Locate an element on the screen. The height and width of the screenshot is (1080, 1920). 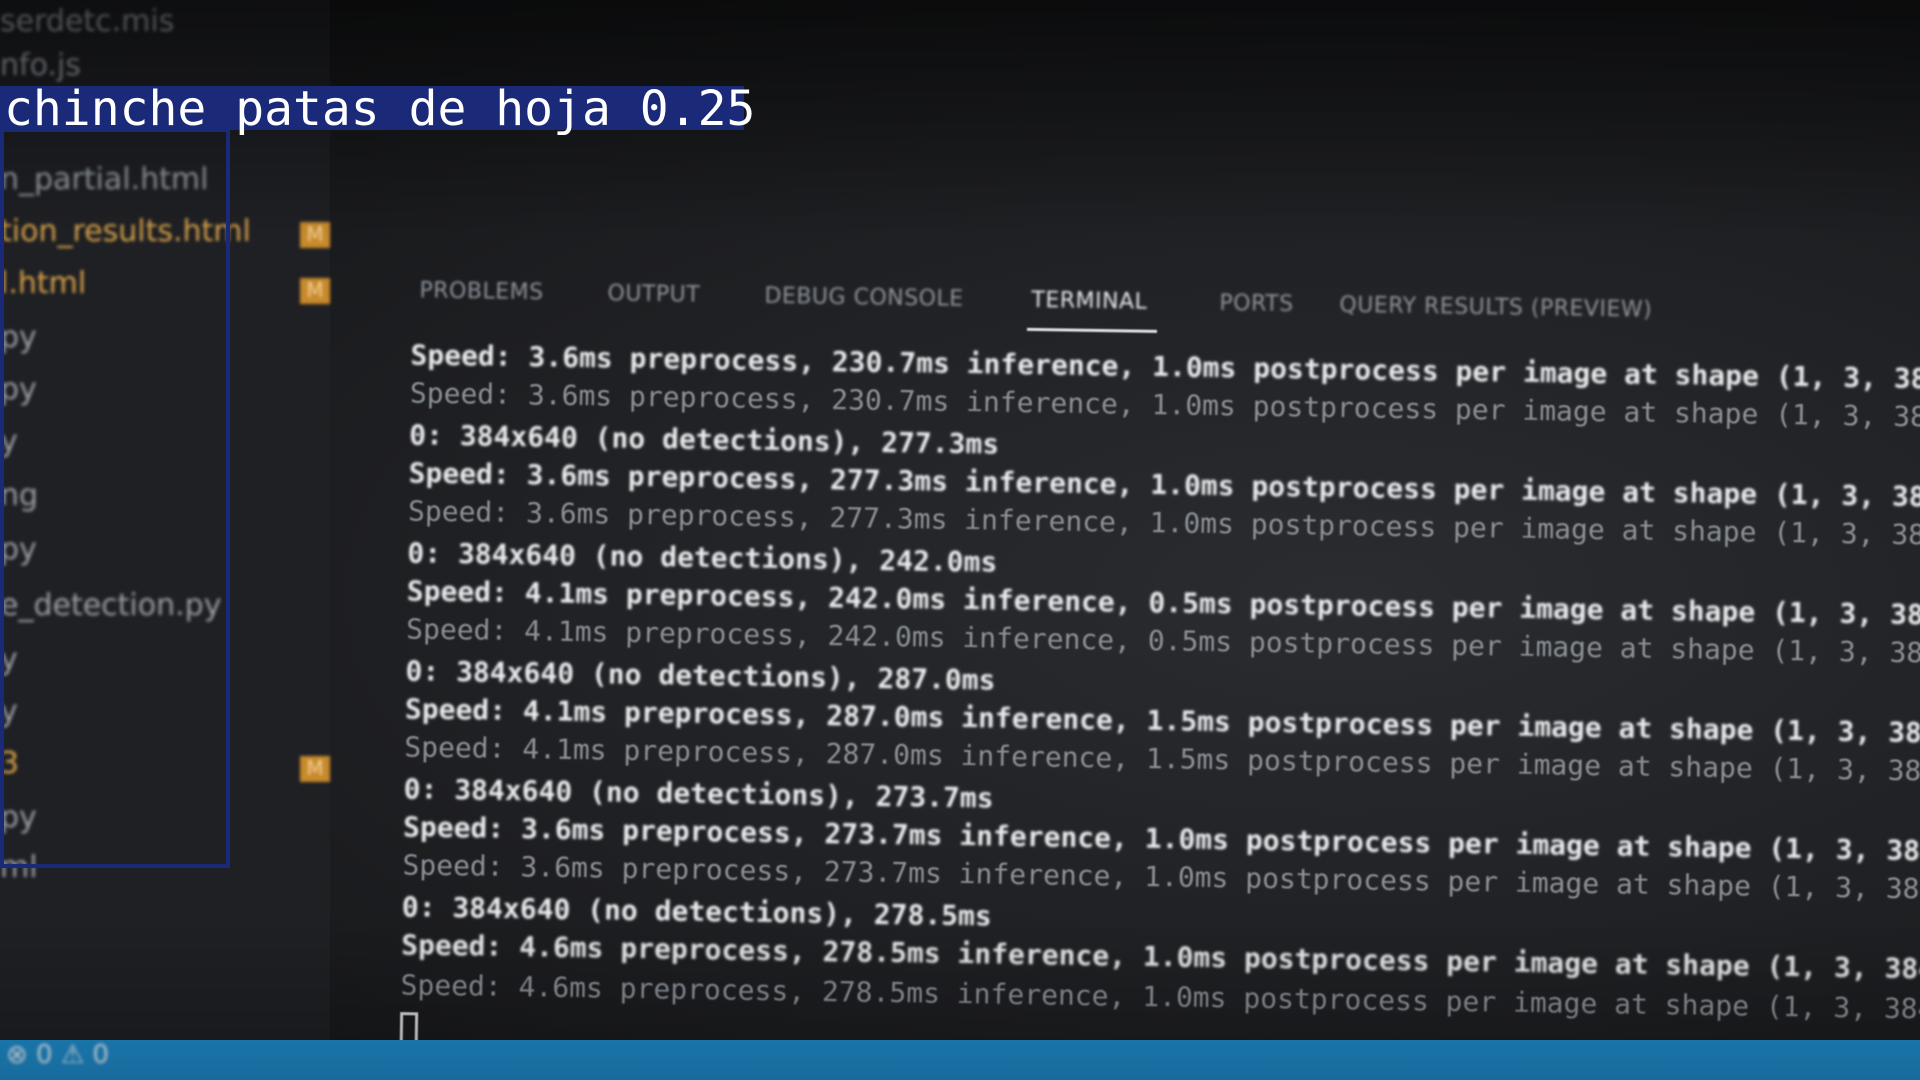
tab-output: OUTPUT is located at coordinates (653, 294).